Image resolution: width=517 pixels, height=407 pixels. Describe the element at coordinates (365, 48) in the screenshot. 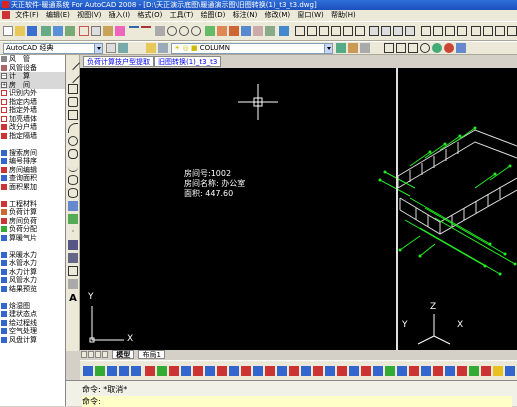

I see `layer-tool-icon` at that location.